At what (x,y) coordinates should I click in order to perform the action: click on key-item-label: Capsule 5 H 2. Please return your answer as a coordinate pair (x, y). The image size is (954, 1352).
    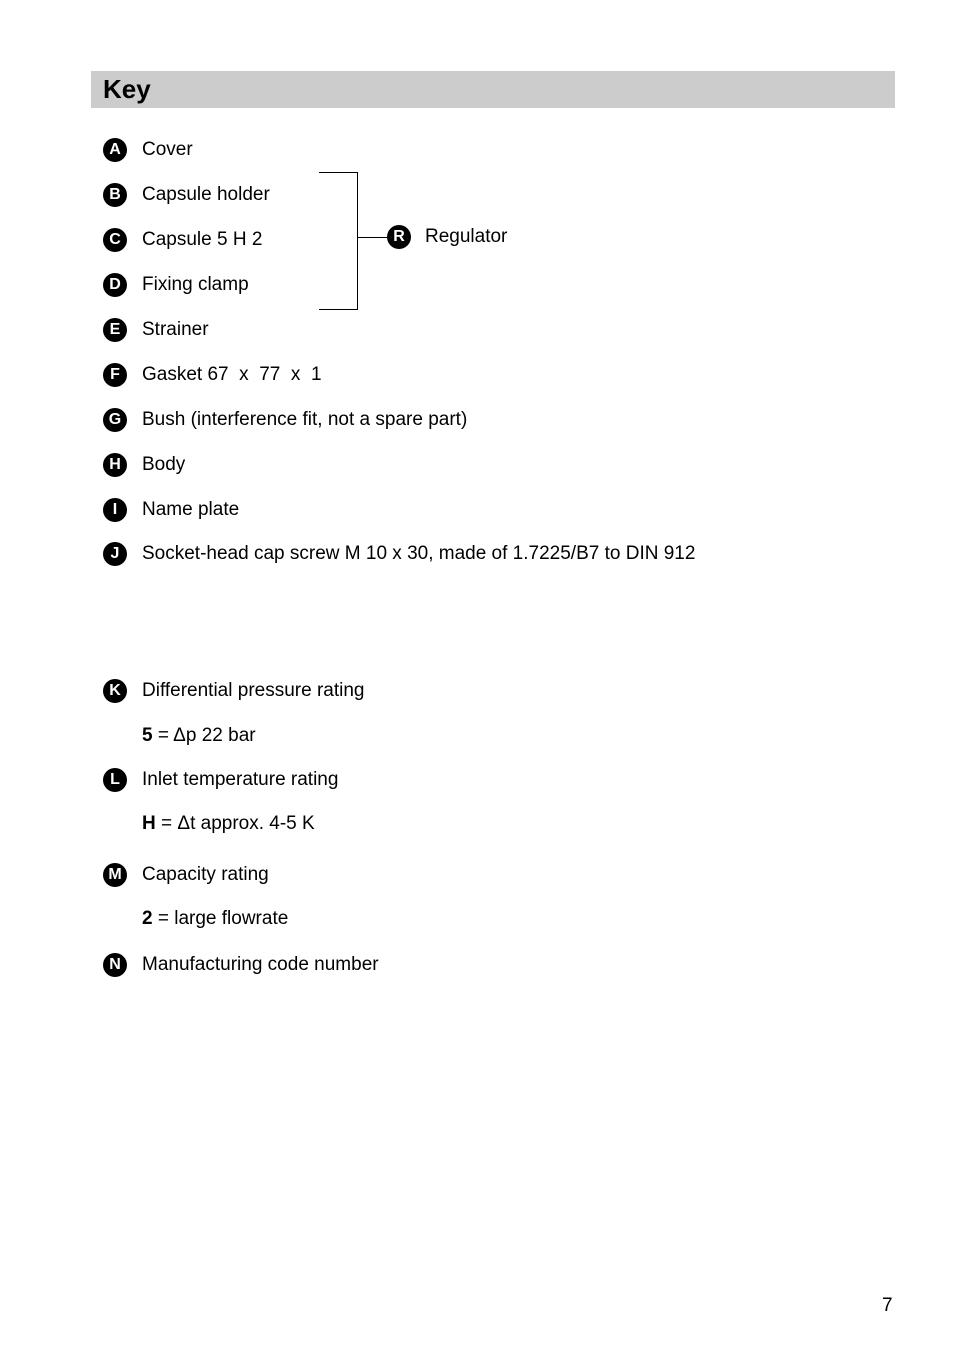
    Looking at the image, I should click on (202, 239).